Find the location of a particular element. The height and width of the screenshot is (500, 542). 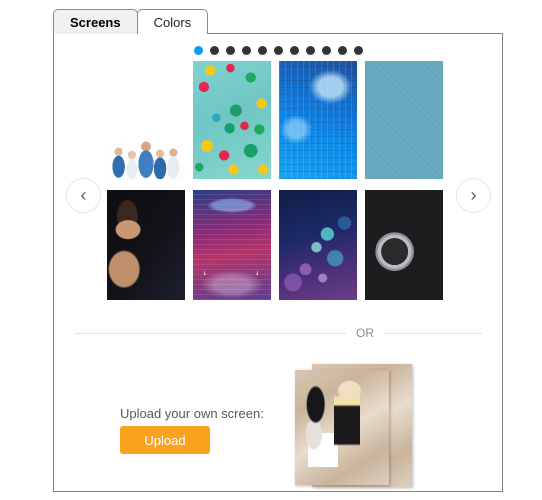

carousel-dots is located at coordinates (278, 50).